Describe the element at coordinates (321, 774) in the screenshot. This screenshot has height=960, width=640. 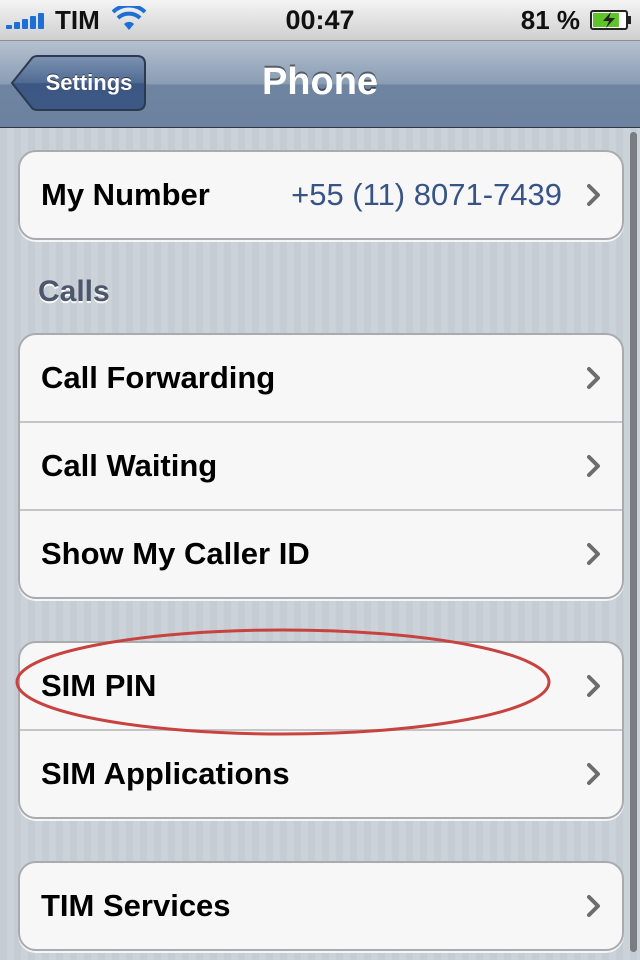
I see `sim-applications-row: SIM Applications` at that location.